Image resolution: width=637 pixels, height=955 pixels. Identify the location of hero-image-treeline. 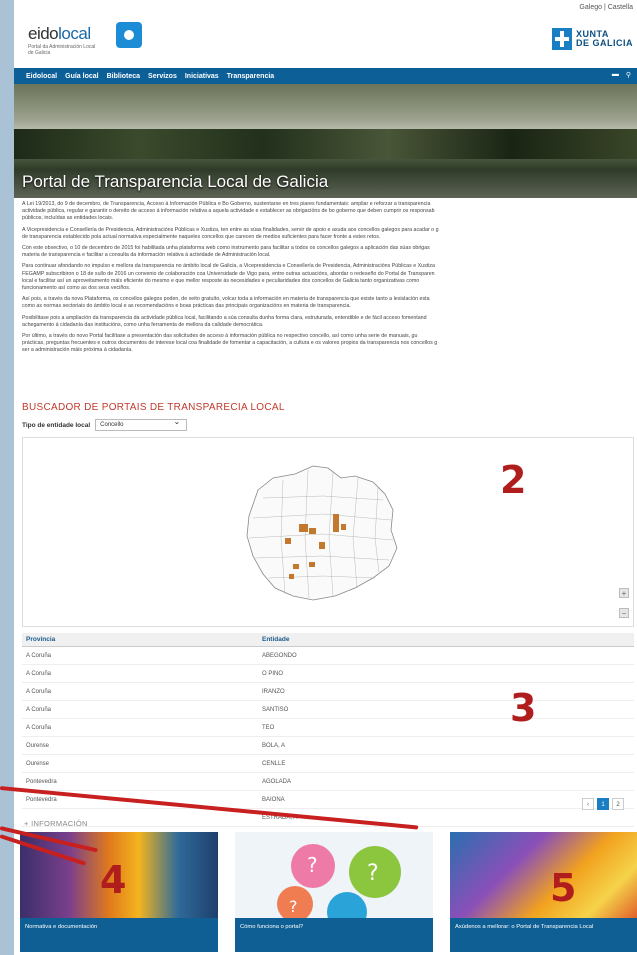
(325, 144).